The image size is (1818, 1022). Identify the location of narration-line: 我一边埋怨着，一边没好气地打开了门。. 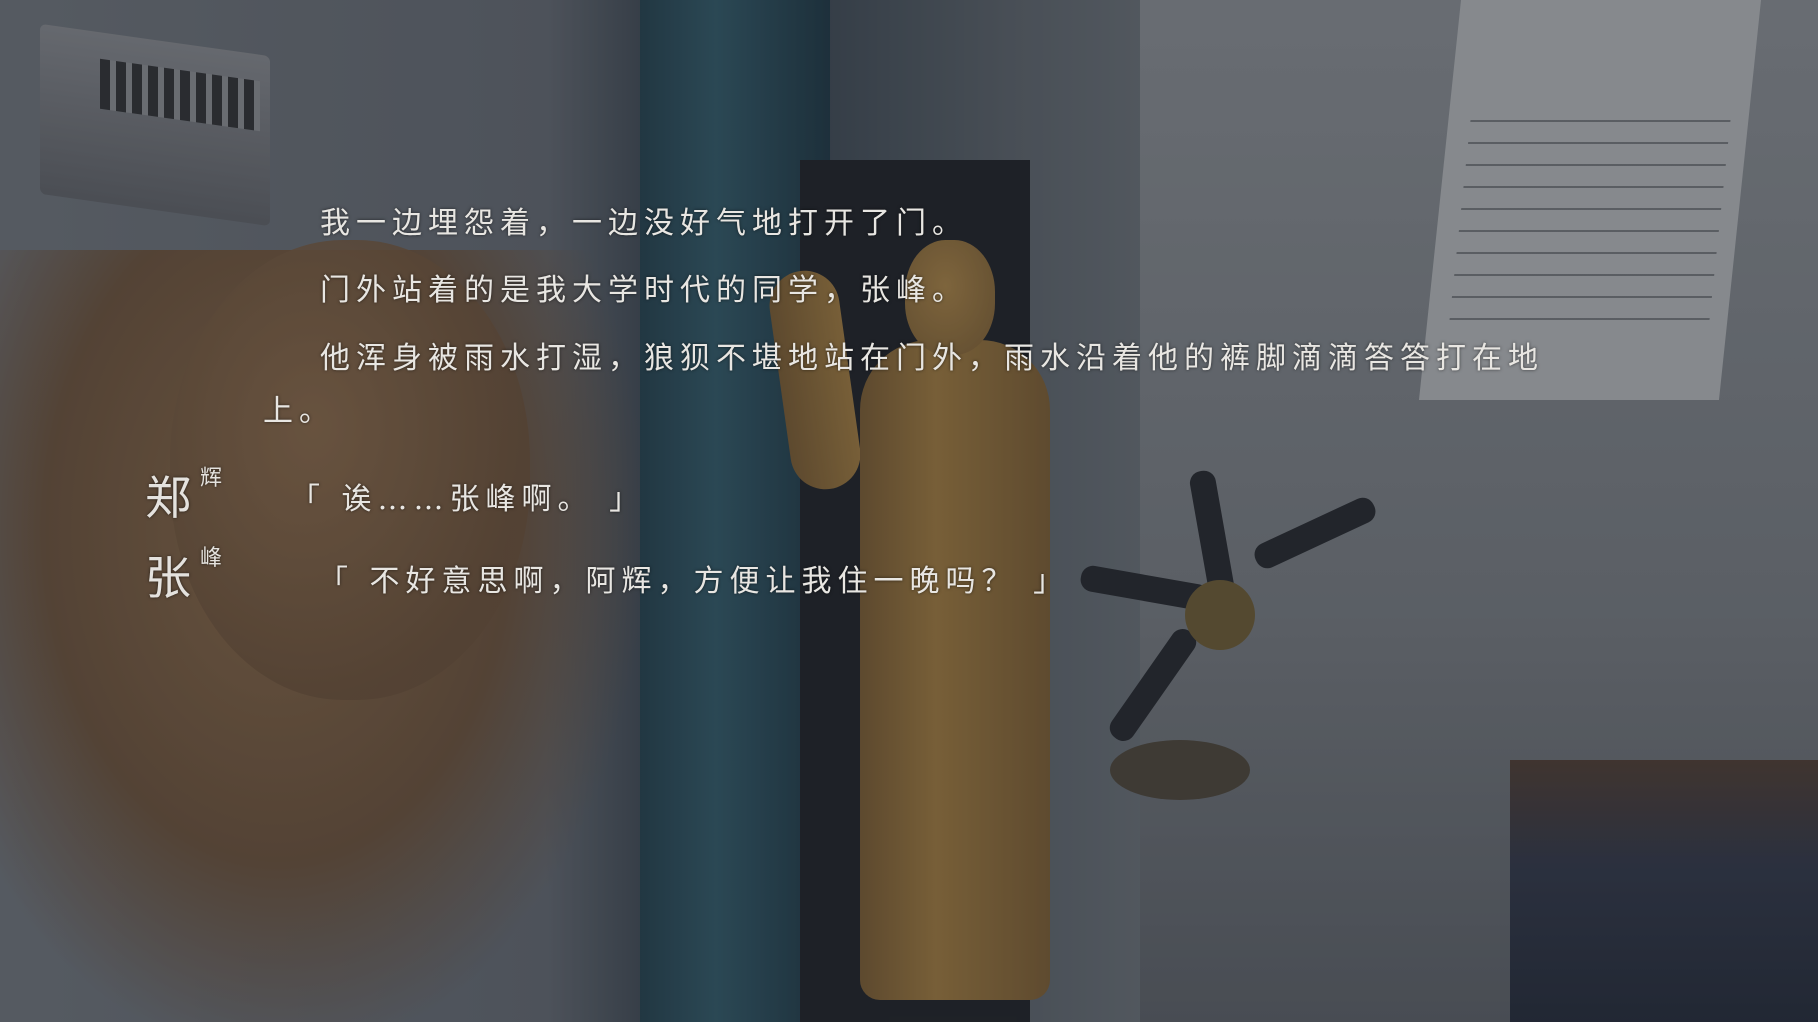
(644, 223).